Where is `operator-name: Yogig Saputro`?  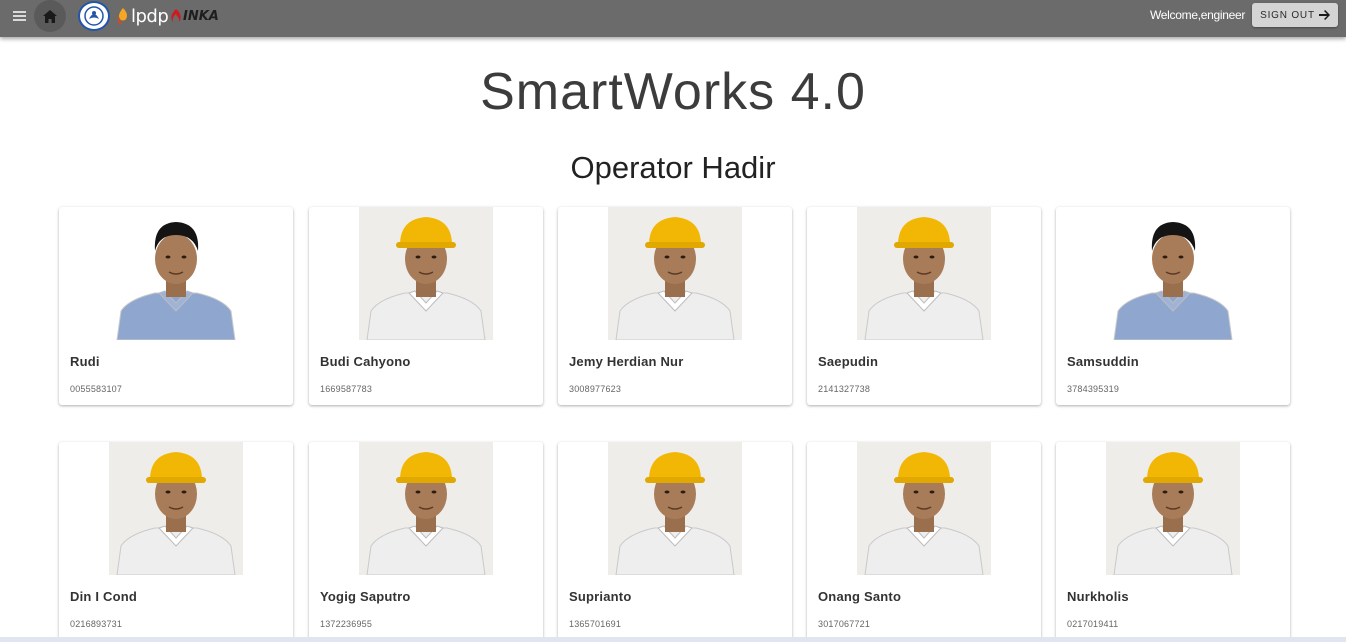
operator-name: Yogig Saputro is located at coordinates (365, 596).